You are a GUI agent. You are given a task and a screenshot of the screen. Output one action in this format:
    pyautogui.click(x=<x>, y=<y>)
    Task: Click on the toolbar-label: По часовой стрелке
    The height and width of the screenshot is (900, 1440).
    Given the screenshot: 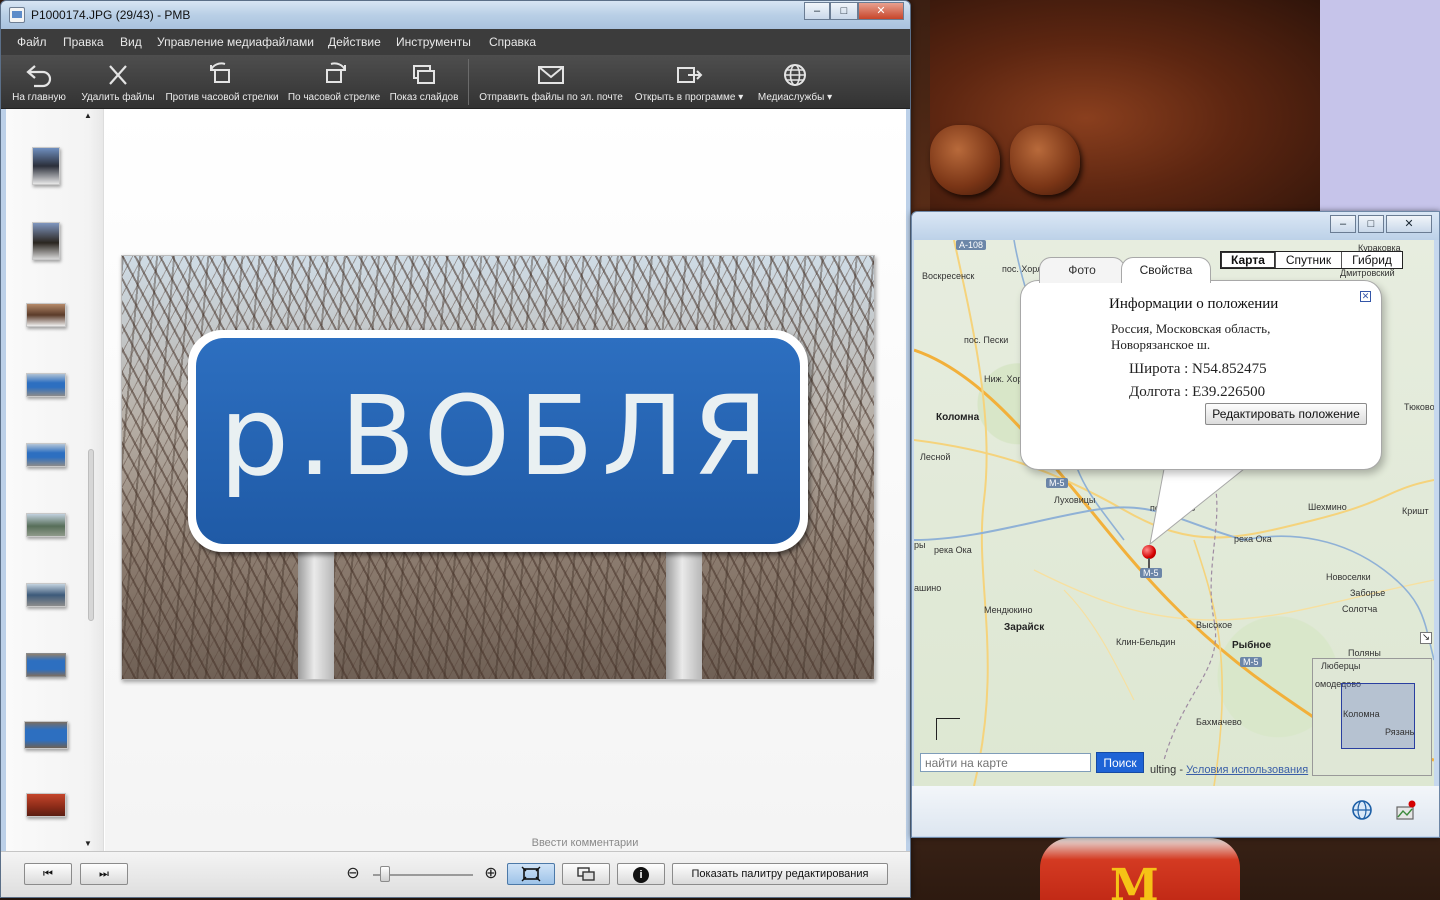 What is the action you would take?
    pyautogui.click(x=334, y=97)
    